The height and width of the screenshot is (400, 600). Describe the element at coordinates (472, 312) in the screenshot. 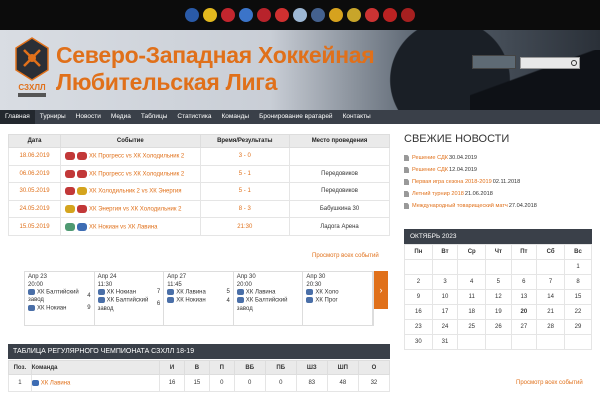

I see `calendar-day: 18` at that location.